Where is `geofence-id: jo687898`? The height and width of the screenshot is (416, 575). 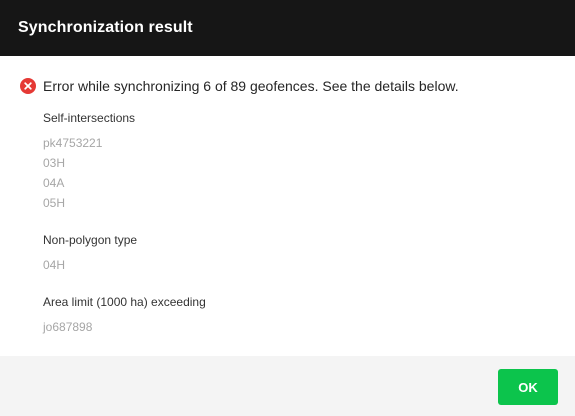 geofence-id: jo687898 is located at coordinates (68, 327).